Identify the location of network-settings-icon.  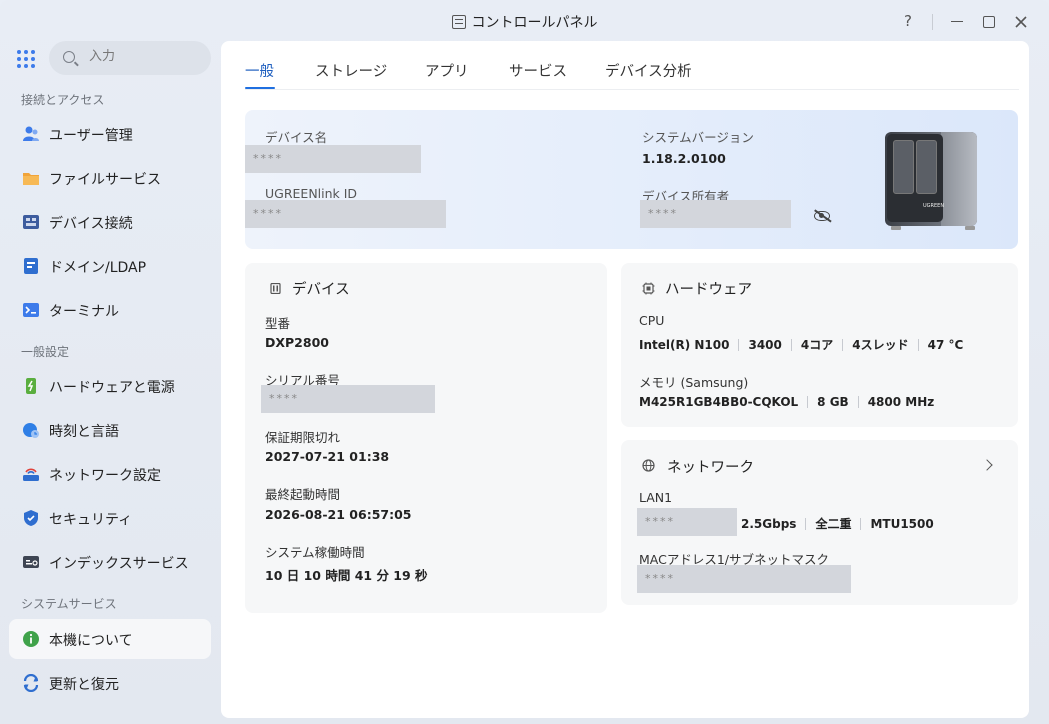
(31, 474).